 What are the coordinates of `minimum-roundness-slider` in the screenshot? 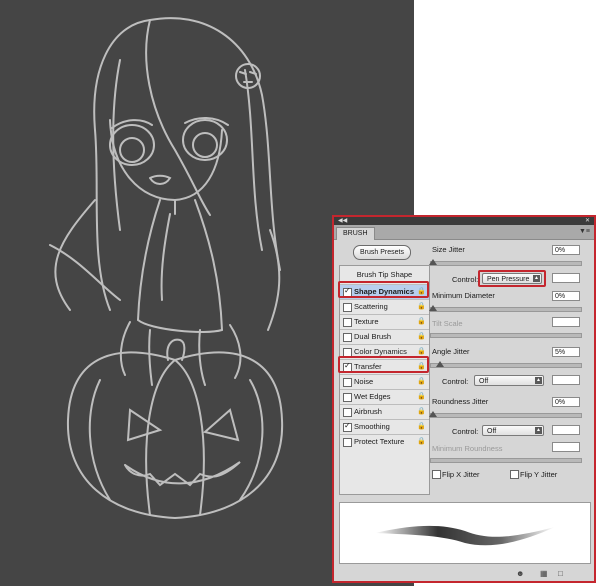 It's located at (506, 460).